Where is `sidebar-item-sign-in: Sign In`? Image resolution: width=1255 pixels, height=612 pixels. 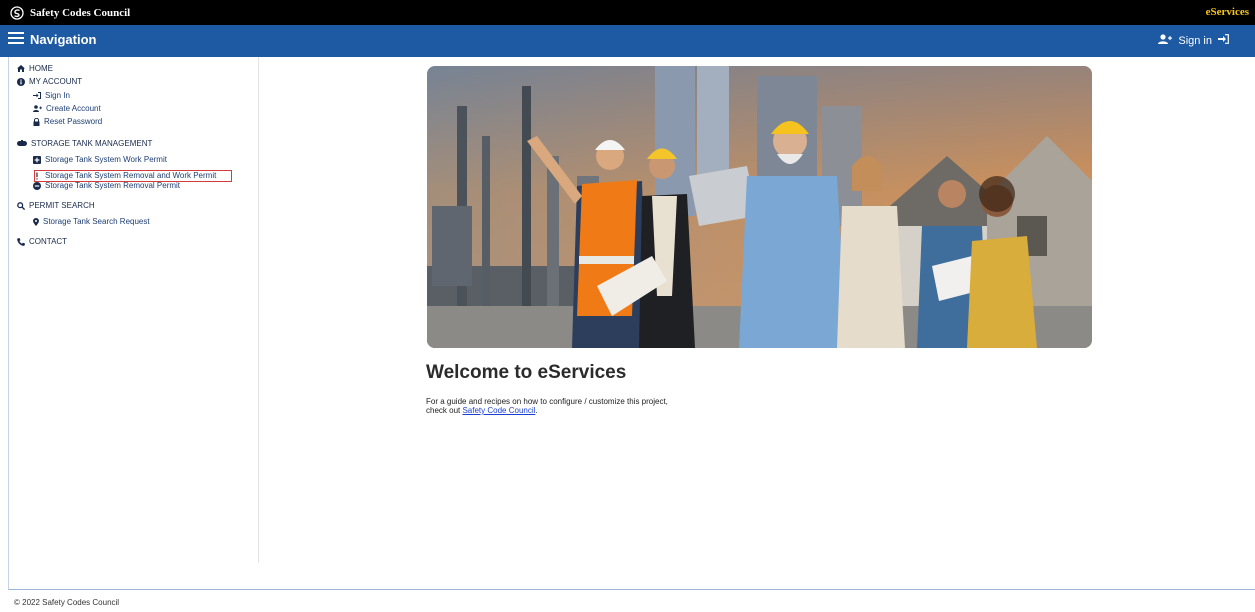 sidebar-item-sign-in: Sign In is located at coordinates (51, 95).